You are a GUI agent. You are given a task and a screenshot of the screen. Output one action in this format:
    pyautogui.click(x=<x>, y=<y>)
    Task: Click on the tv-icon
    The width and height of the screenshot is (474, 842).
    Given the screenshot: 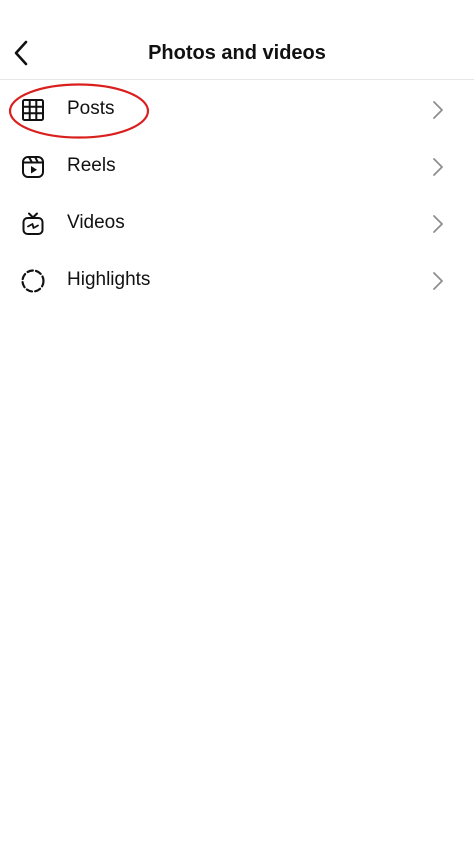 What is the action you would take?
    pyautogui.click(x=33, y=224)
    